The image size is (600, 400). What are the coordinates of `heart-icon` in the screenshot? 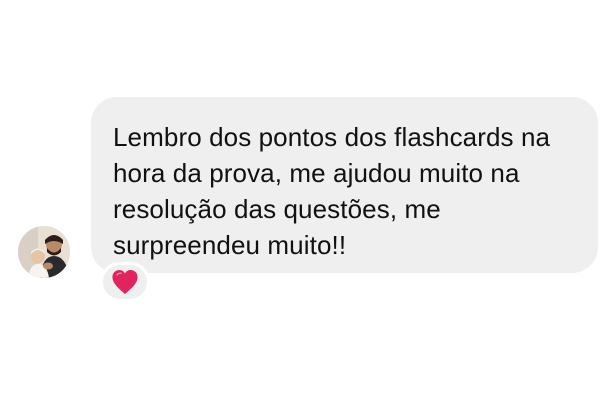 It's located at (125, 282).